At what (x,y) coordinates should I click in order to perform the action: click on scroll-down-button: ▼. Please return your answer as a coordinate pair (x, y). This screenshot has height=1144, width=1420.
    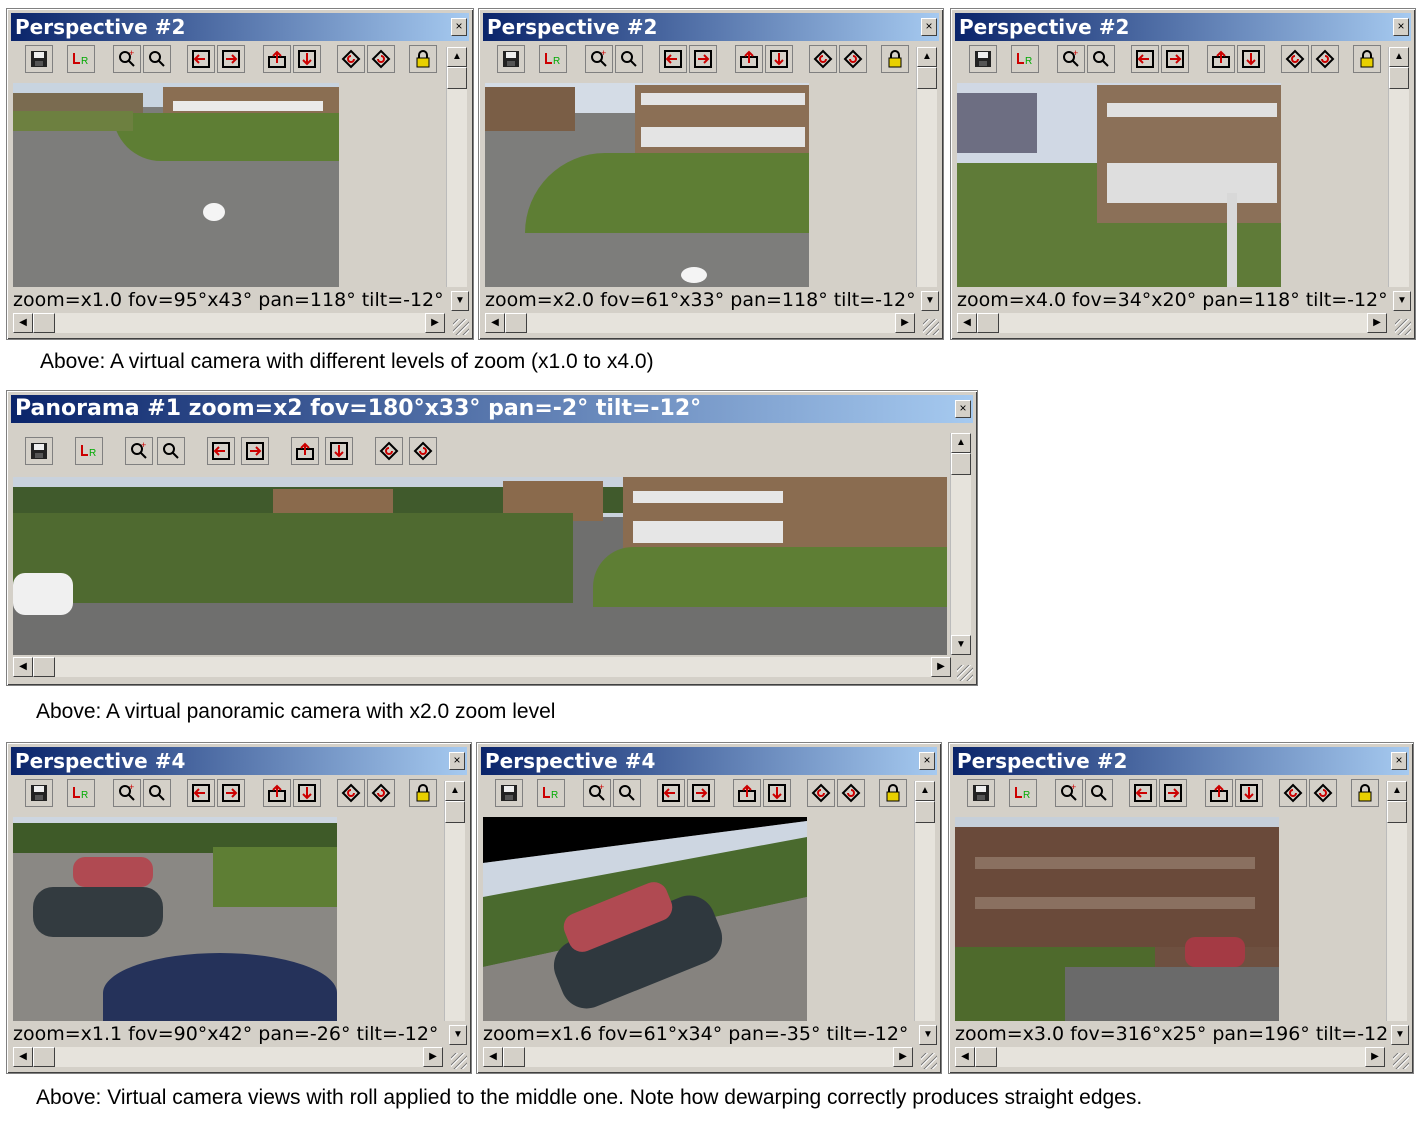
    Looking at the image, I should click on (961, 645).